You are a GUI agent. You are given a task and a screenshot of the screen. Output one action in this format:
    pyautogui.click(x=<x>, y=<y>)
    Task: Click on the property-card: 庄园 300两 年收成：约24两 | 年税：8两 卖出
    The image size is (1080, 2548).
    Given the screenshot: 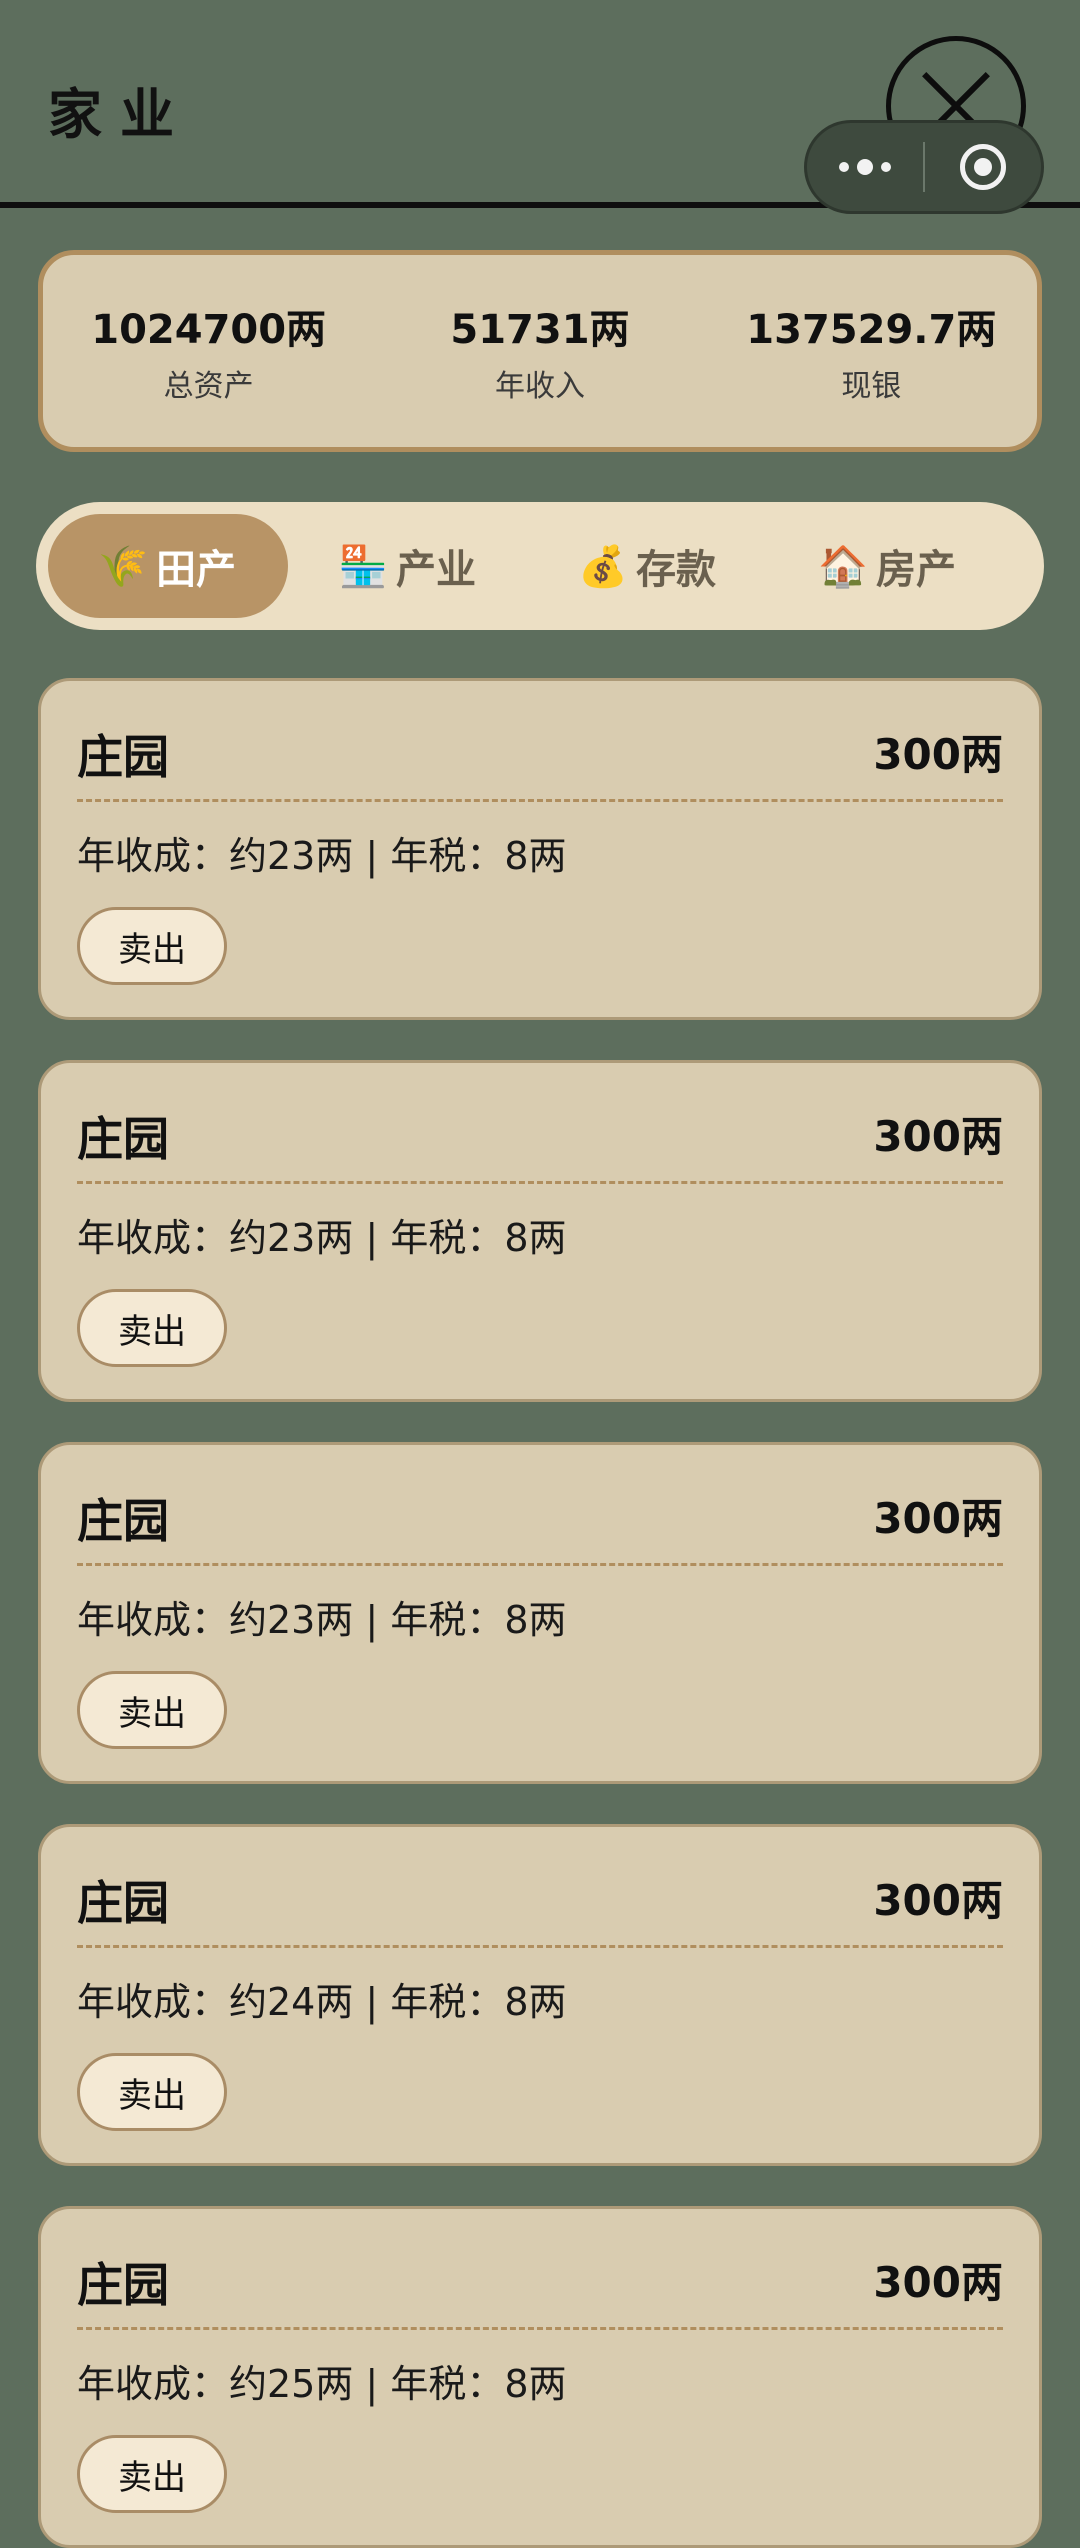 What is the action you would take?
    pyautogui.click(x=540, y=1995)
    